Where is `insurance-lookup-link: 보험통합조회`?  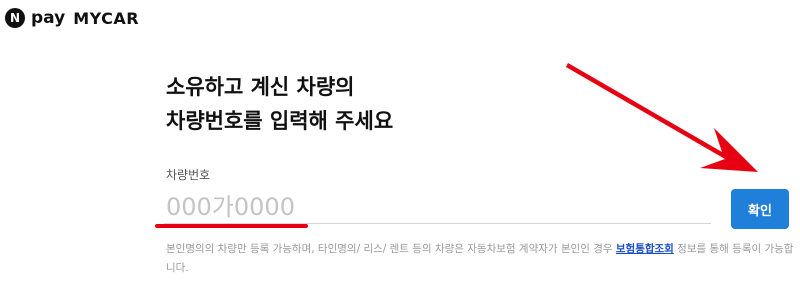
insurance-lookup-link: 보험통합조회 is located at coordinates (645, 249).